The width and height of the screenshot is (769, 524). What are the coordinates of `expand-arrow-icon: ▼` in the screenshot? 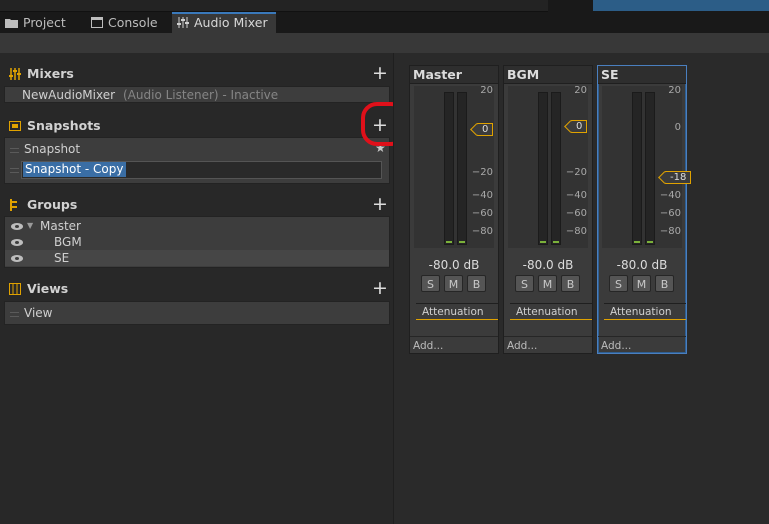 It's located at (30, 226).